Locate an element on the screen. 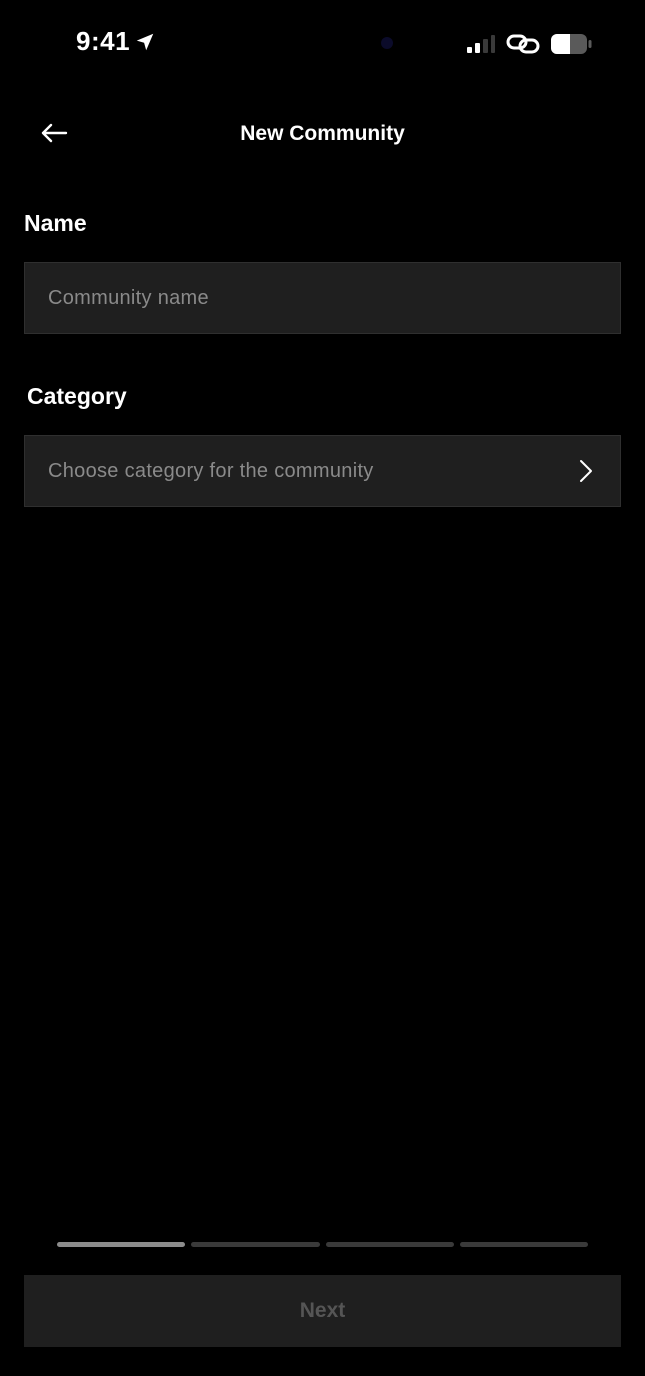 The width and height of the screenshot is (645, 1376). category-label: Category is located at coordinates (77, 396).